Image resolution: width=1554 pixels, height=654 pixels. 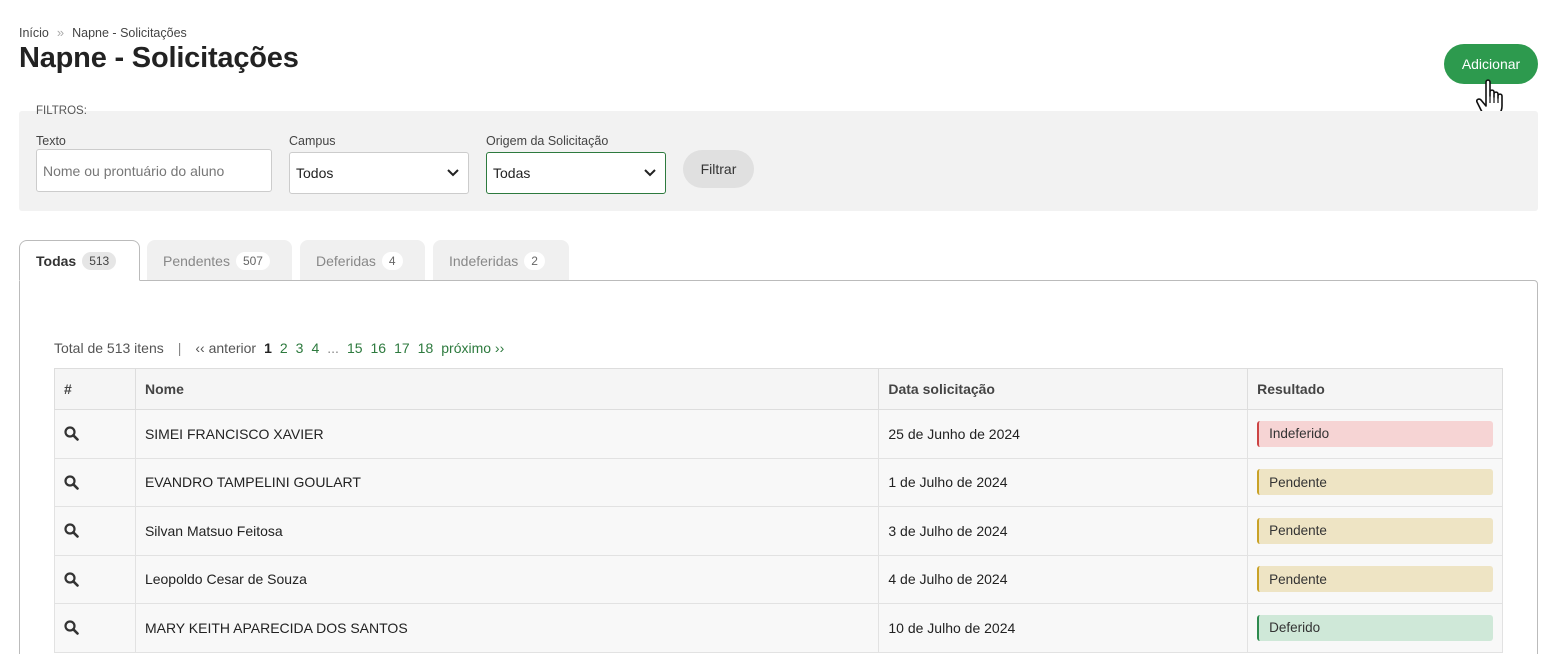 I want to click on status-badge: Indeferido, so click(x=1375, y=433).